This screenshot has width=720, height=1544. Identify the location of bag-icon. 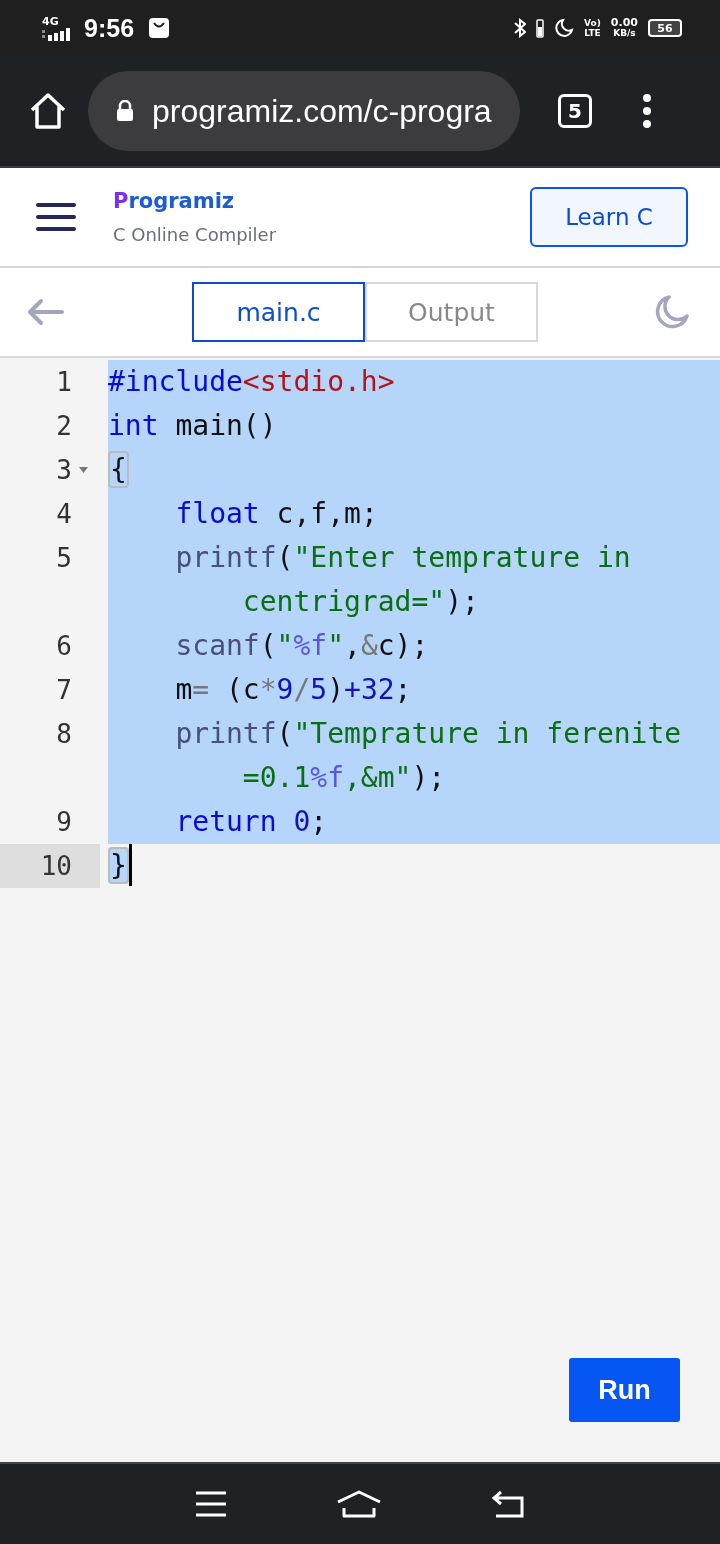
(159, 28).